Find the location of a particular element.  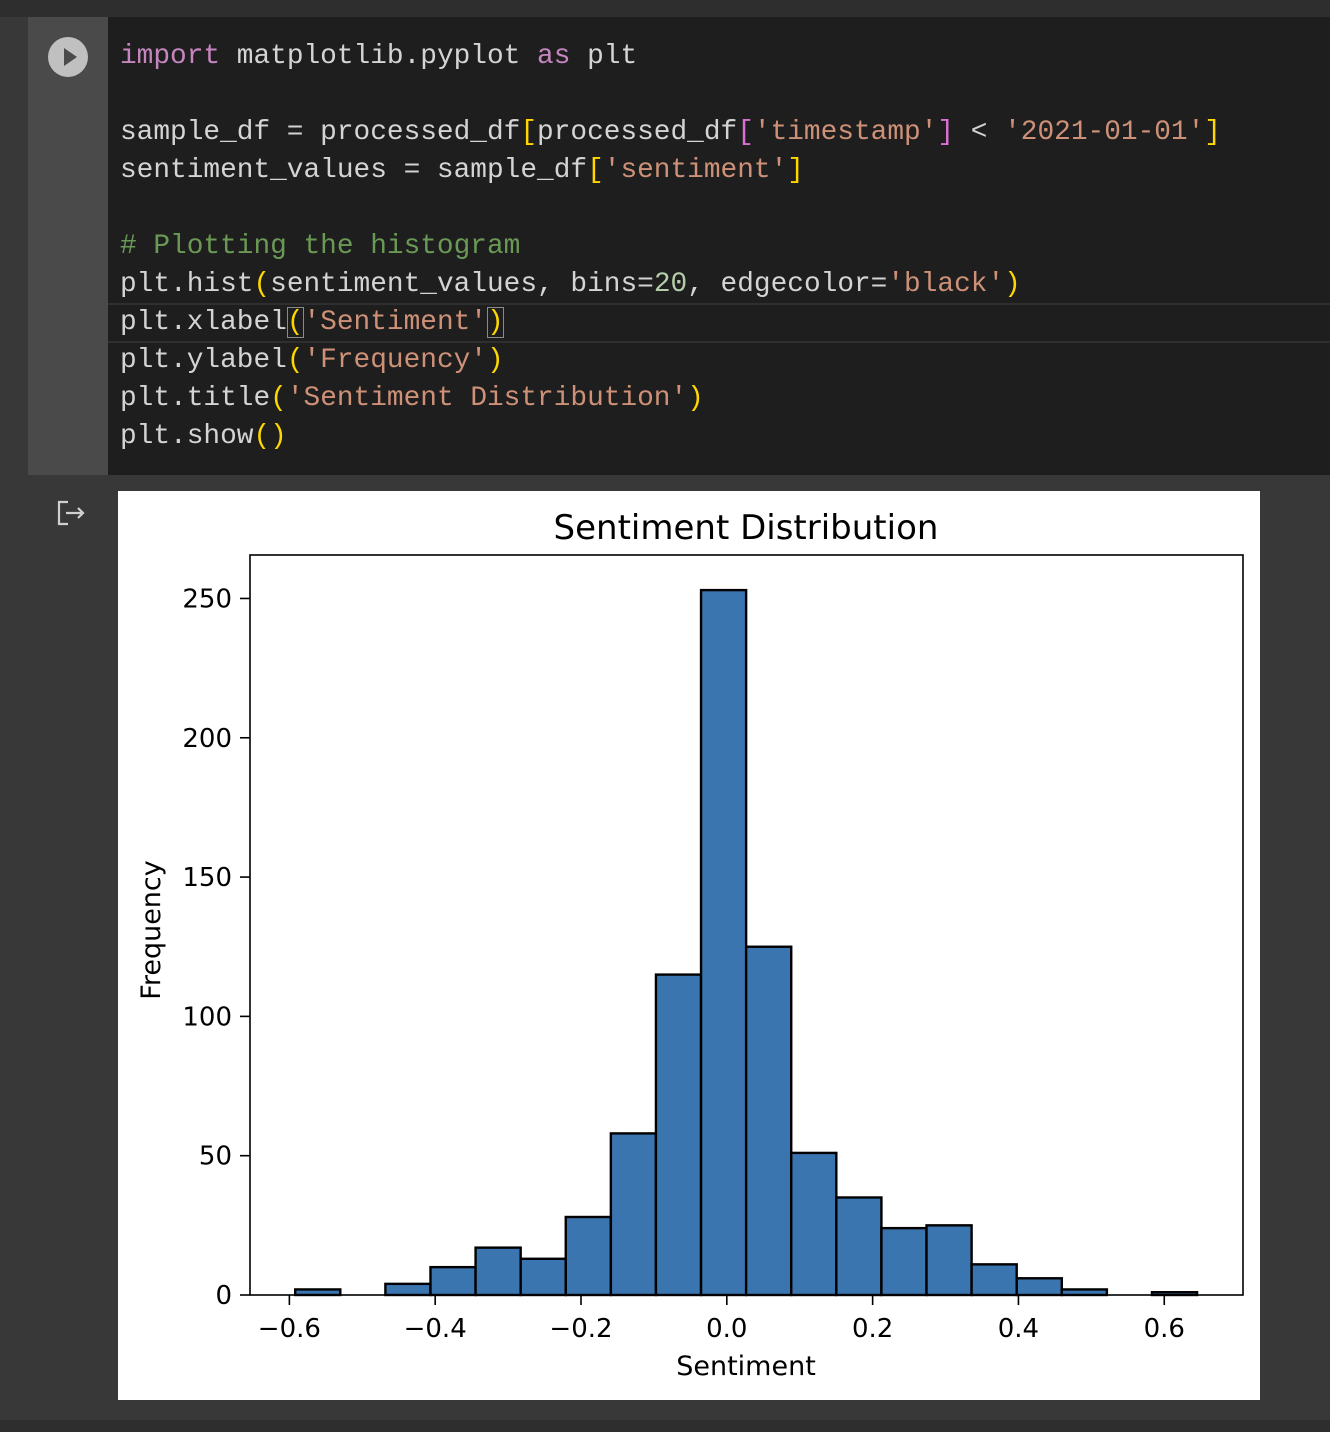

code-token: plt is located at coordinates (604, 56).